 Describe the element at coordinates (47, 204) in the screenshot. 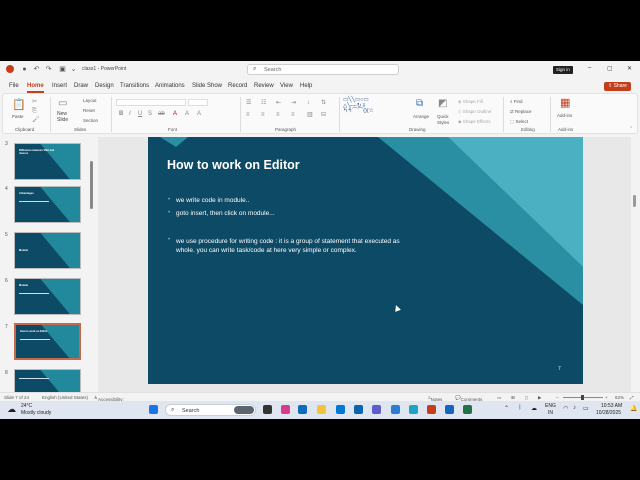

I see `slide-thumbnail-4: Advantages` at that location.